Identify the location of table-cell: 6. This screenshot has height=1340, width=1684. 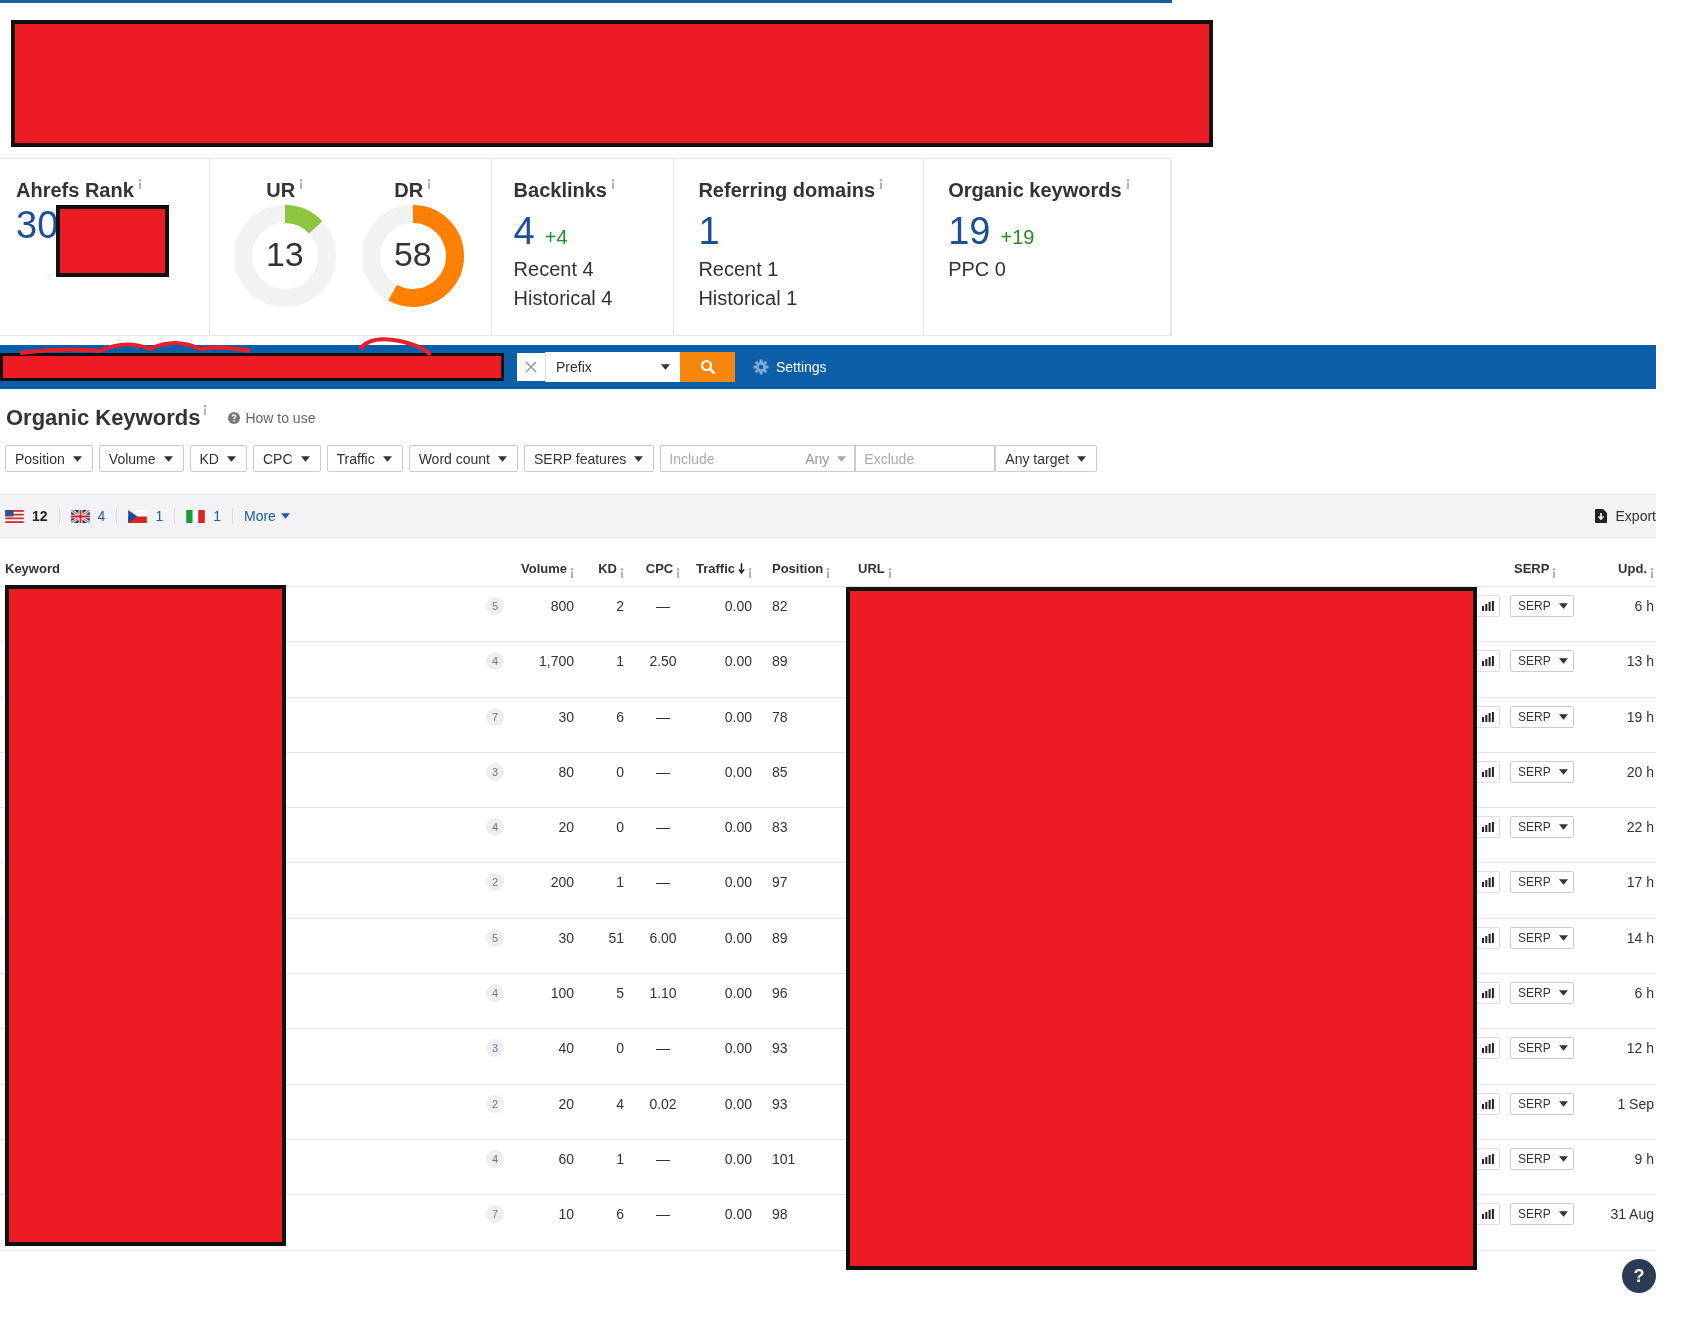
(620, 716).